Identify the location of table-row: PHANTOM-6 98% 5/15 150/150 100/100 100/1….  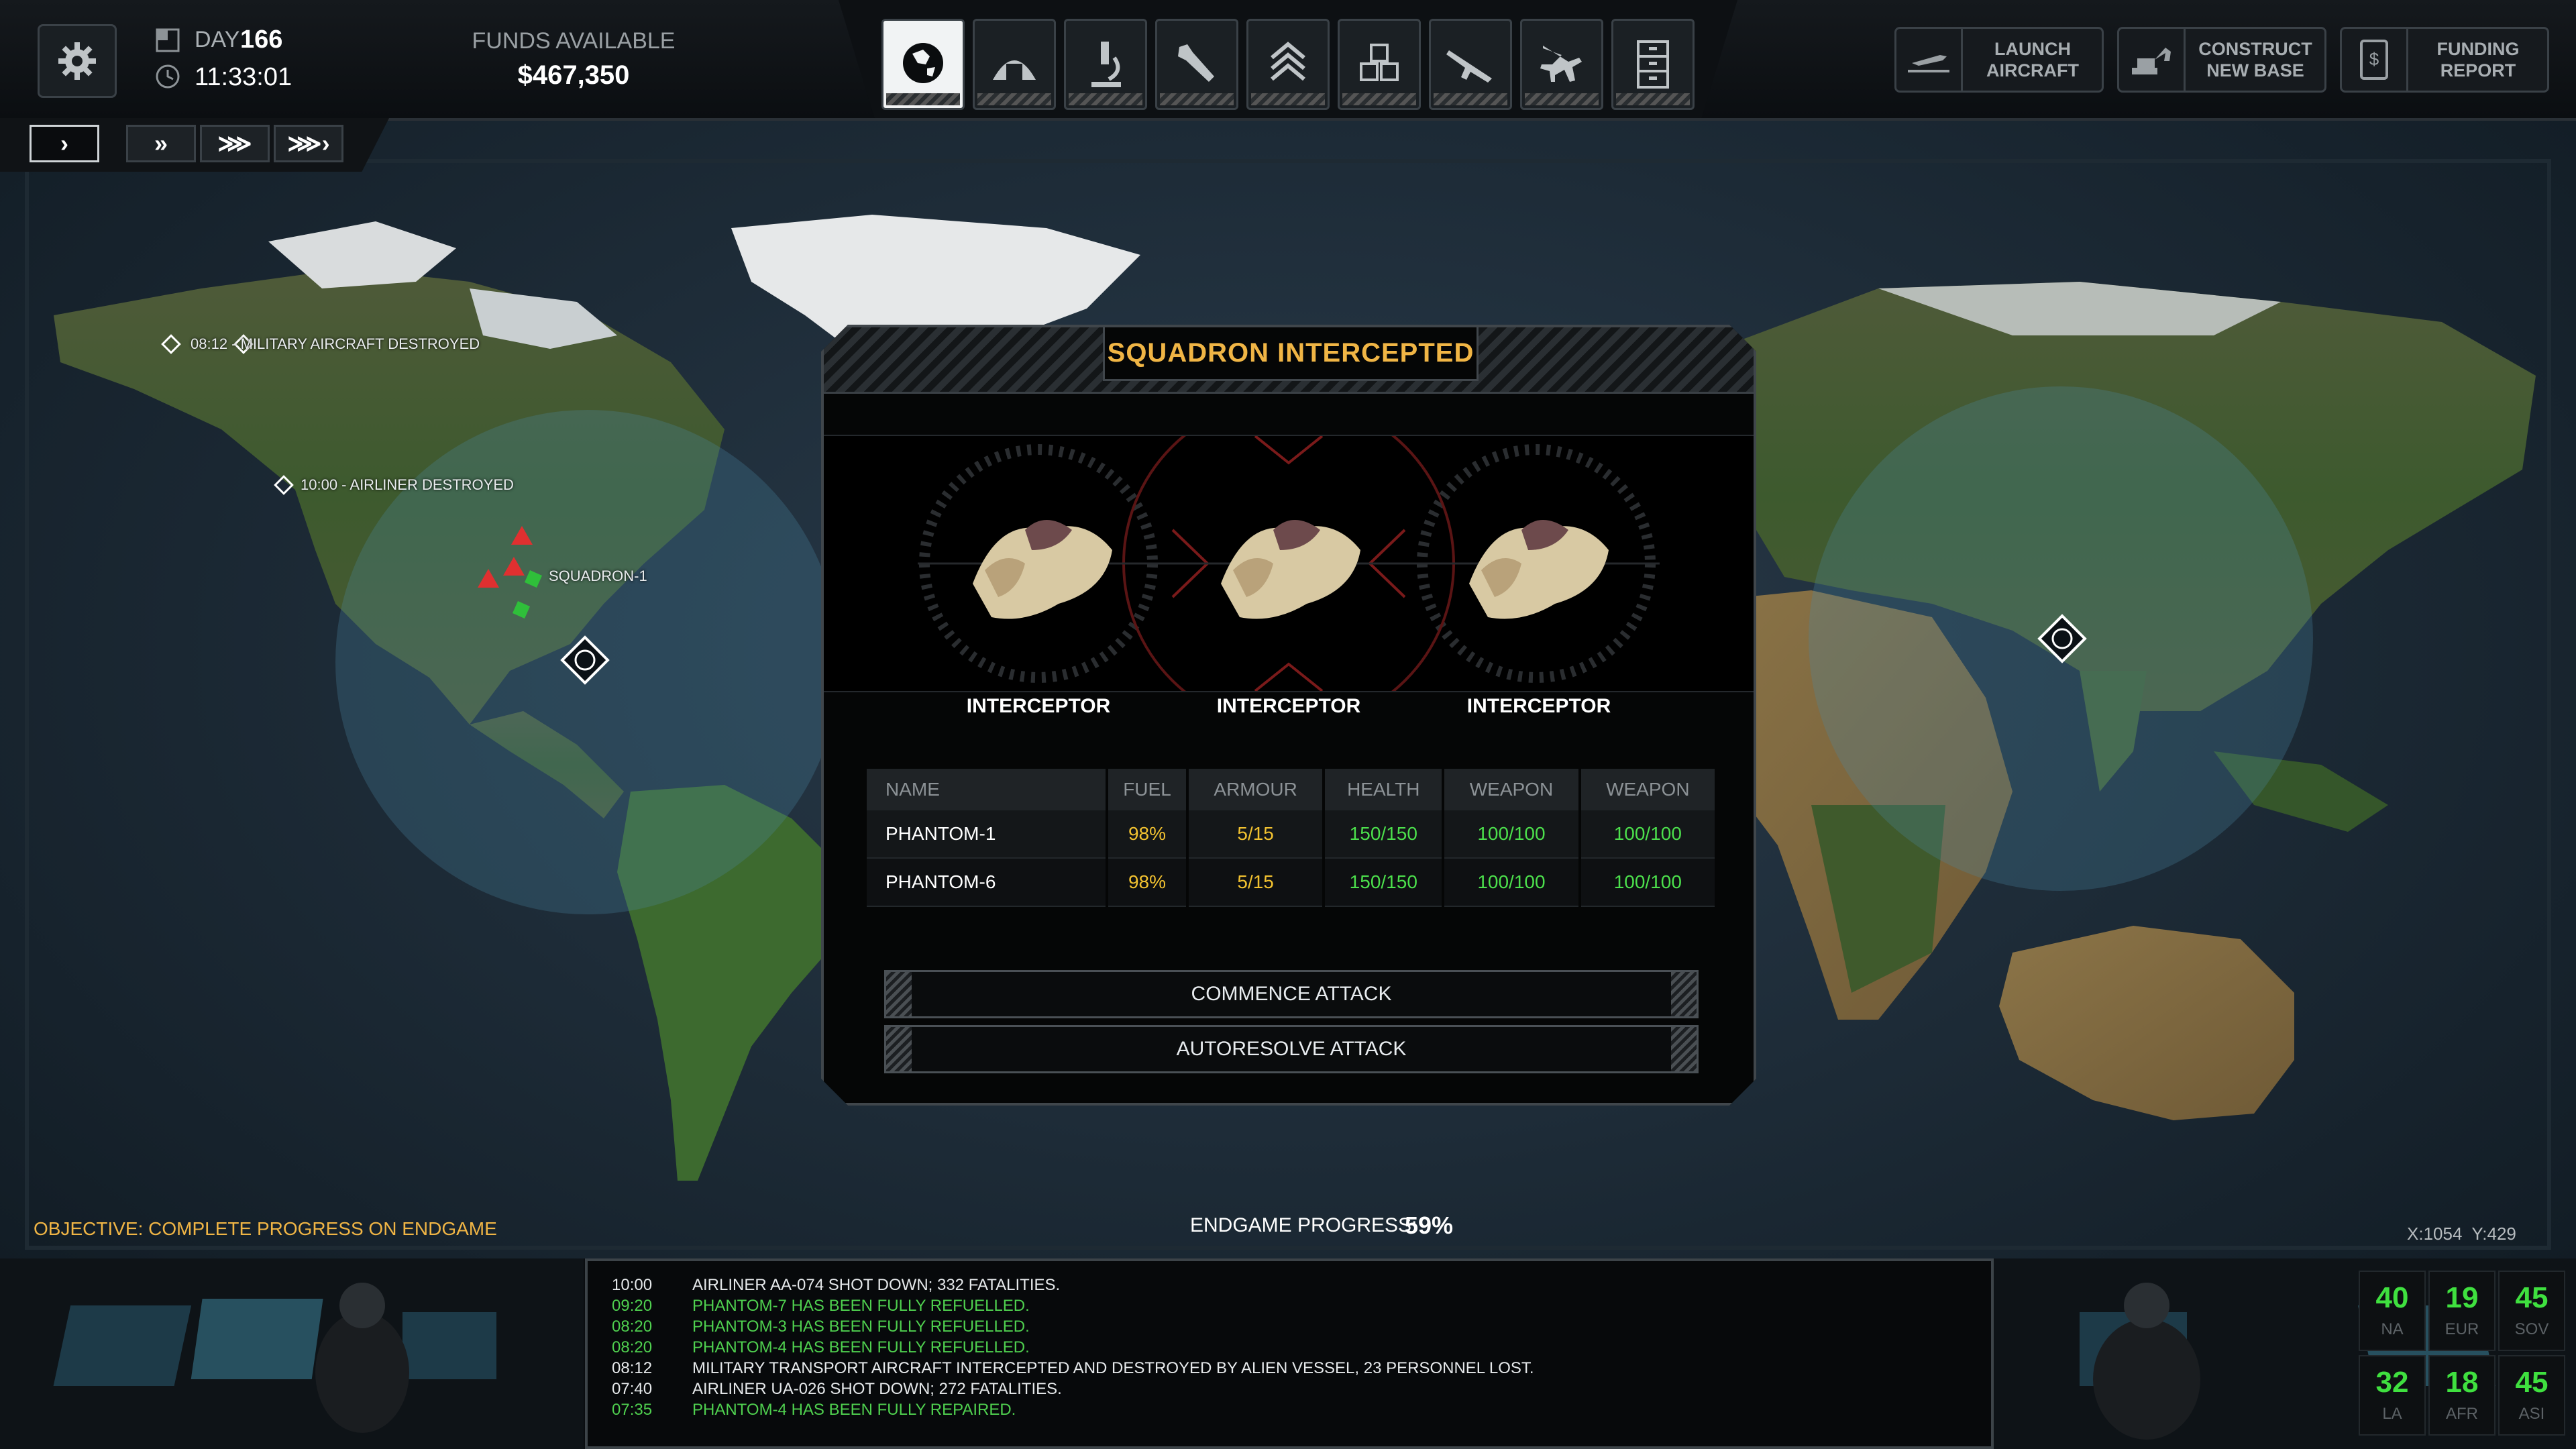
(1291, 883).